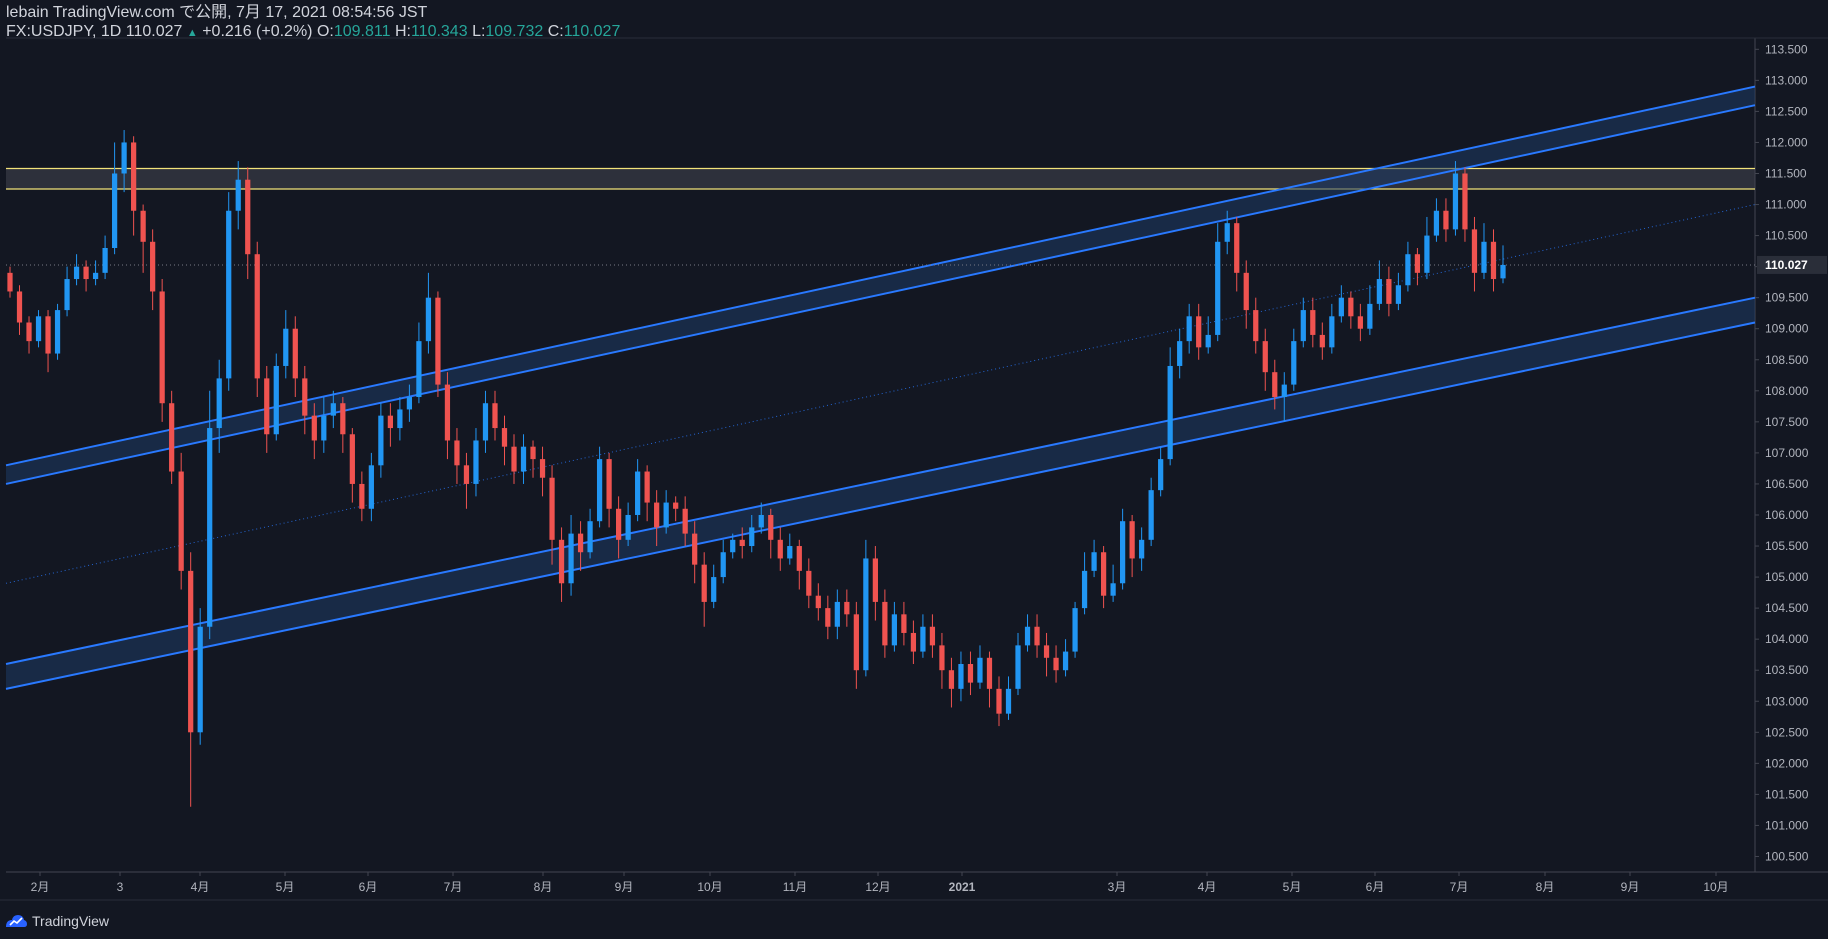 This screenshot has width=1828, height=939. What do you see at coordinates (71, 921) in the screenshot?
I see `footer-brand: TradingView` at bounding box center [71, 921].